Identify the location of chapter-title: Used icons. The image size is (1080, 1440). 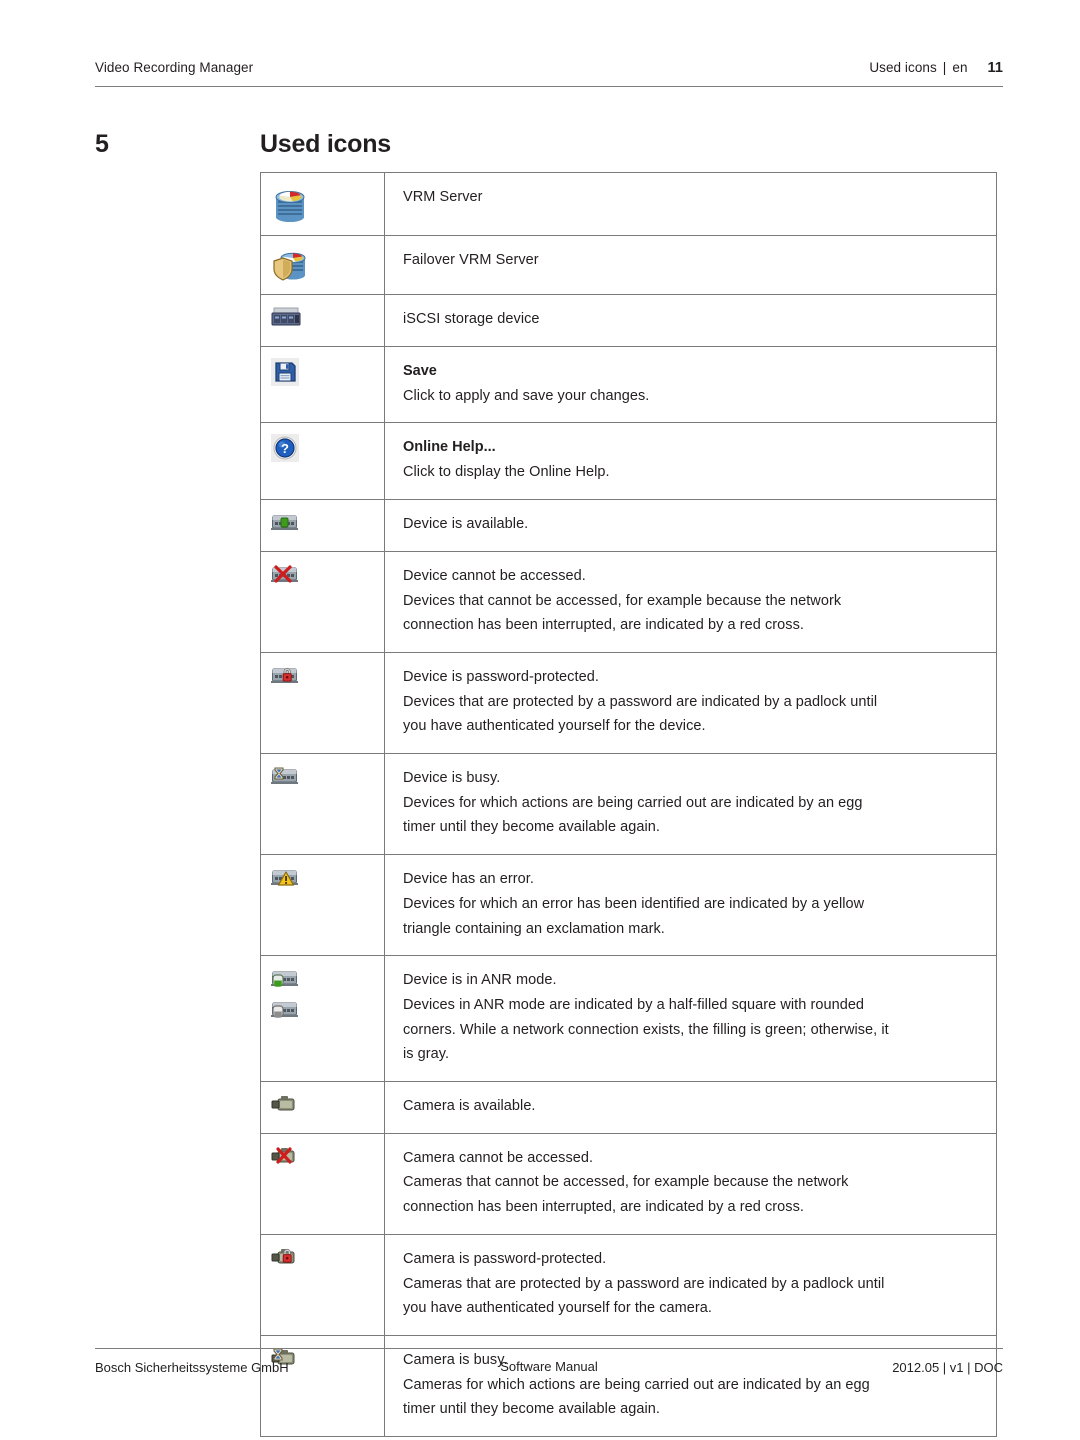
(325, 144).